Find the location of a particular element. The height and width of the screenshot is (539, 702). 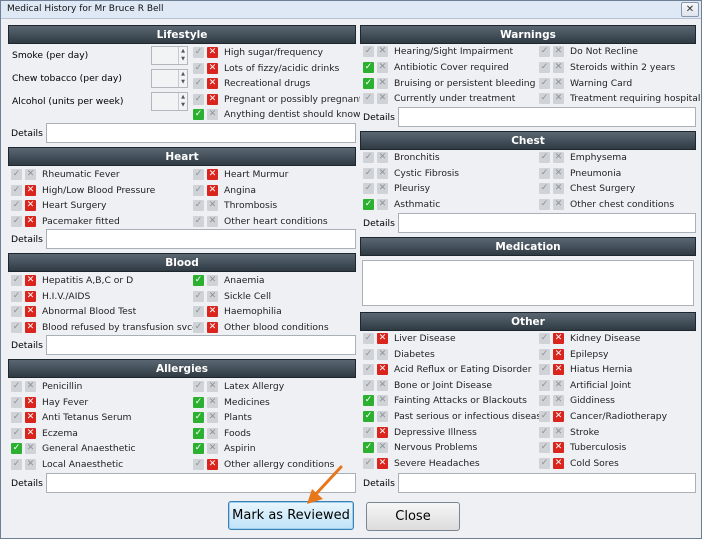

other-details-input is located at coordinates (547, 483).